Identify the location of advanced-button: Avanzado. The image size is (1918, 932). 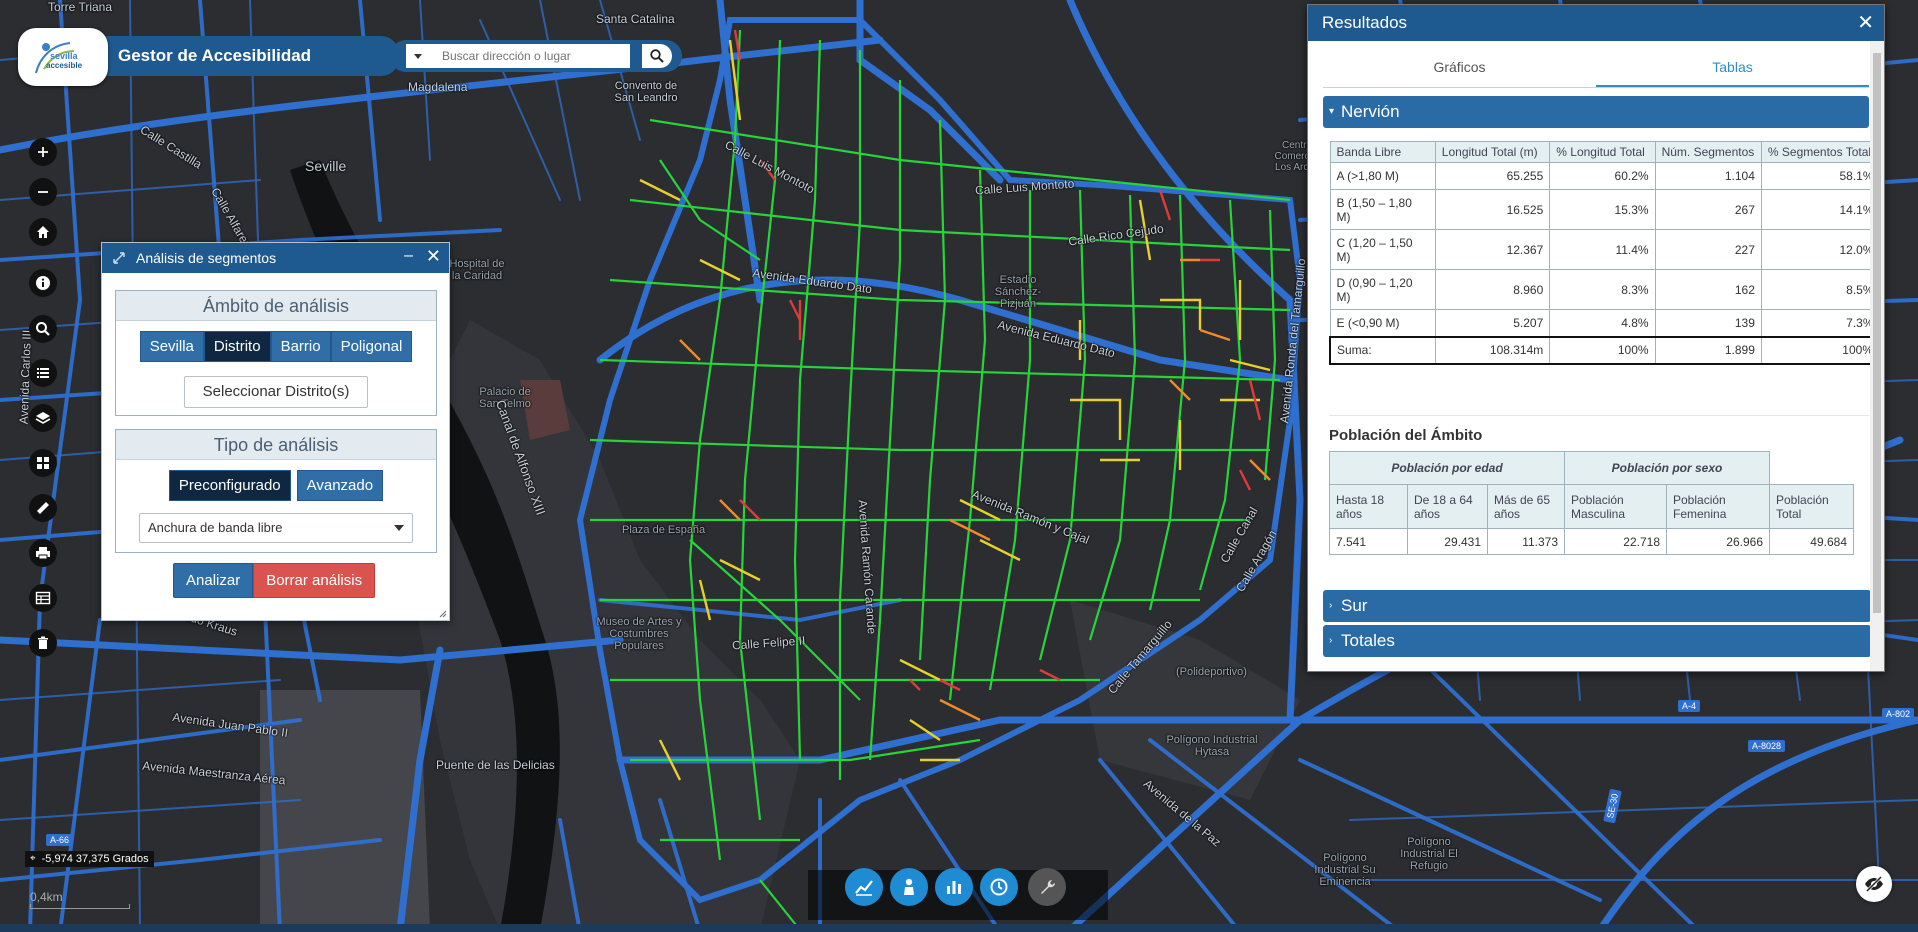
(340, 485).